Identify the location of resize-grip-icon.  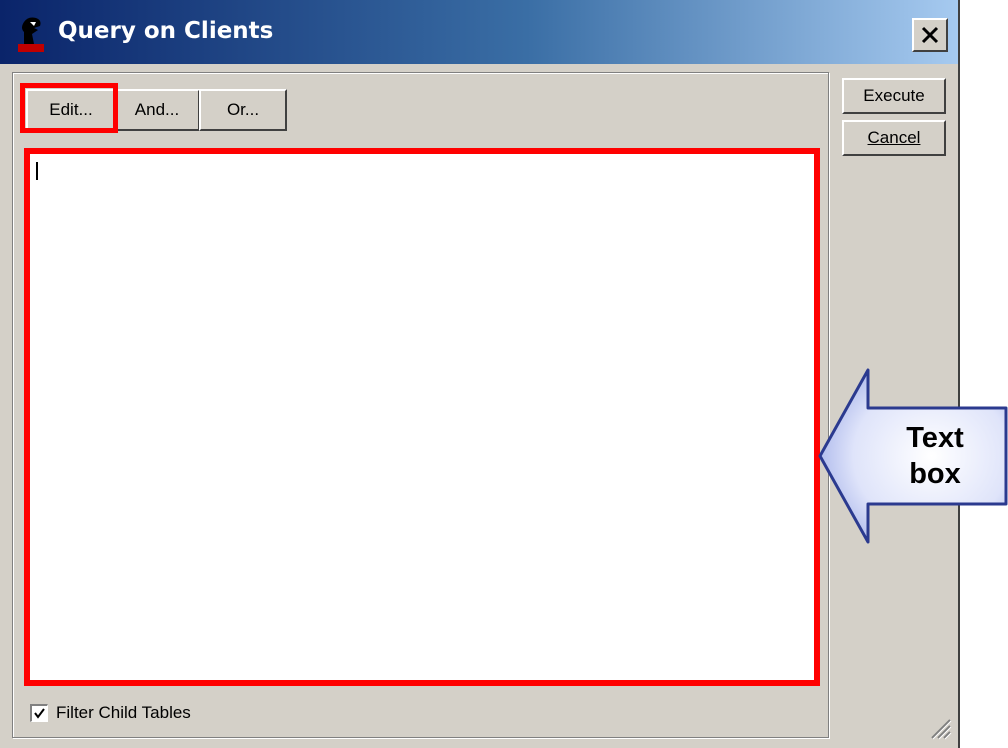
(940, 728).